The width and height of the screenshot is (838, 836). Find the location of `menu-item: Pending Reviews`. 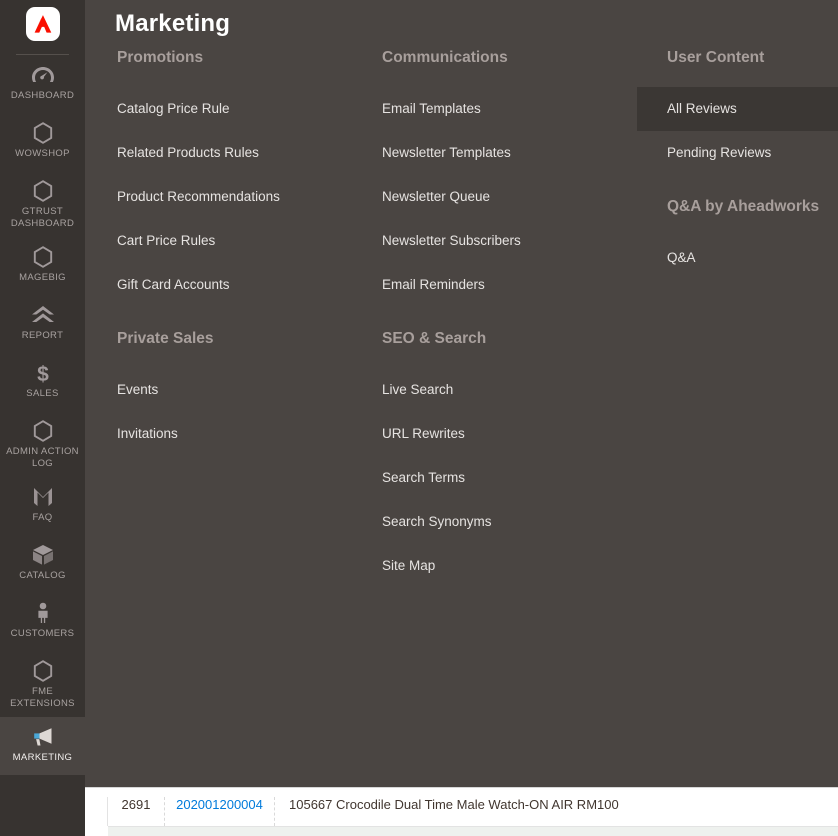

menu-item: Pending Reviews is located at coordinates (737, 153).